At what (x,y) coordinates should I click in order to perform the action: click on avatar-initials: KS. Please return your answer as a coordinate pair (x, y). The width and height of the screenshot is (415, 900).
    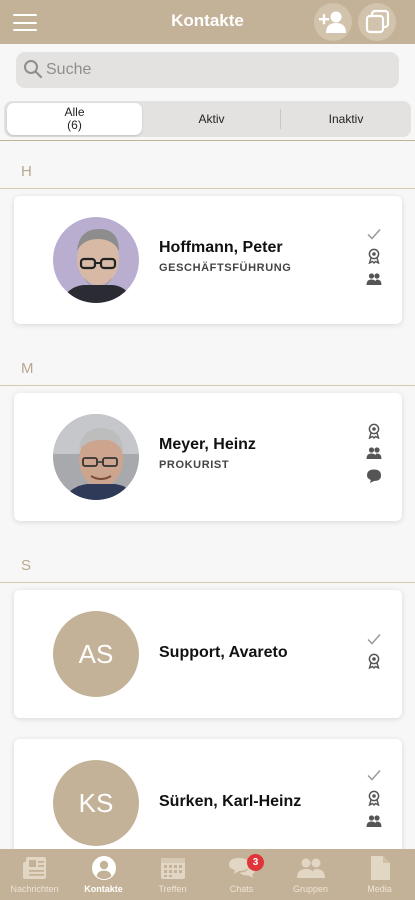
    Looking at the image, I should click on (96, 803).